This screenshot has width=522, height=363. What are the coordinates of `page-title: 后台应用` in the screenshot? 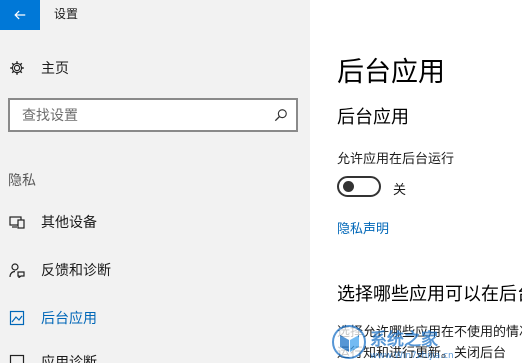 It's located at (391, 72).